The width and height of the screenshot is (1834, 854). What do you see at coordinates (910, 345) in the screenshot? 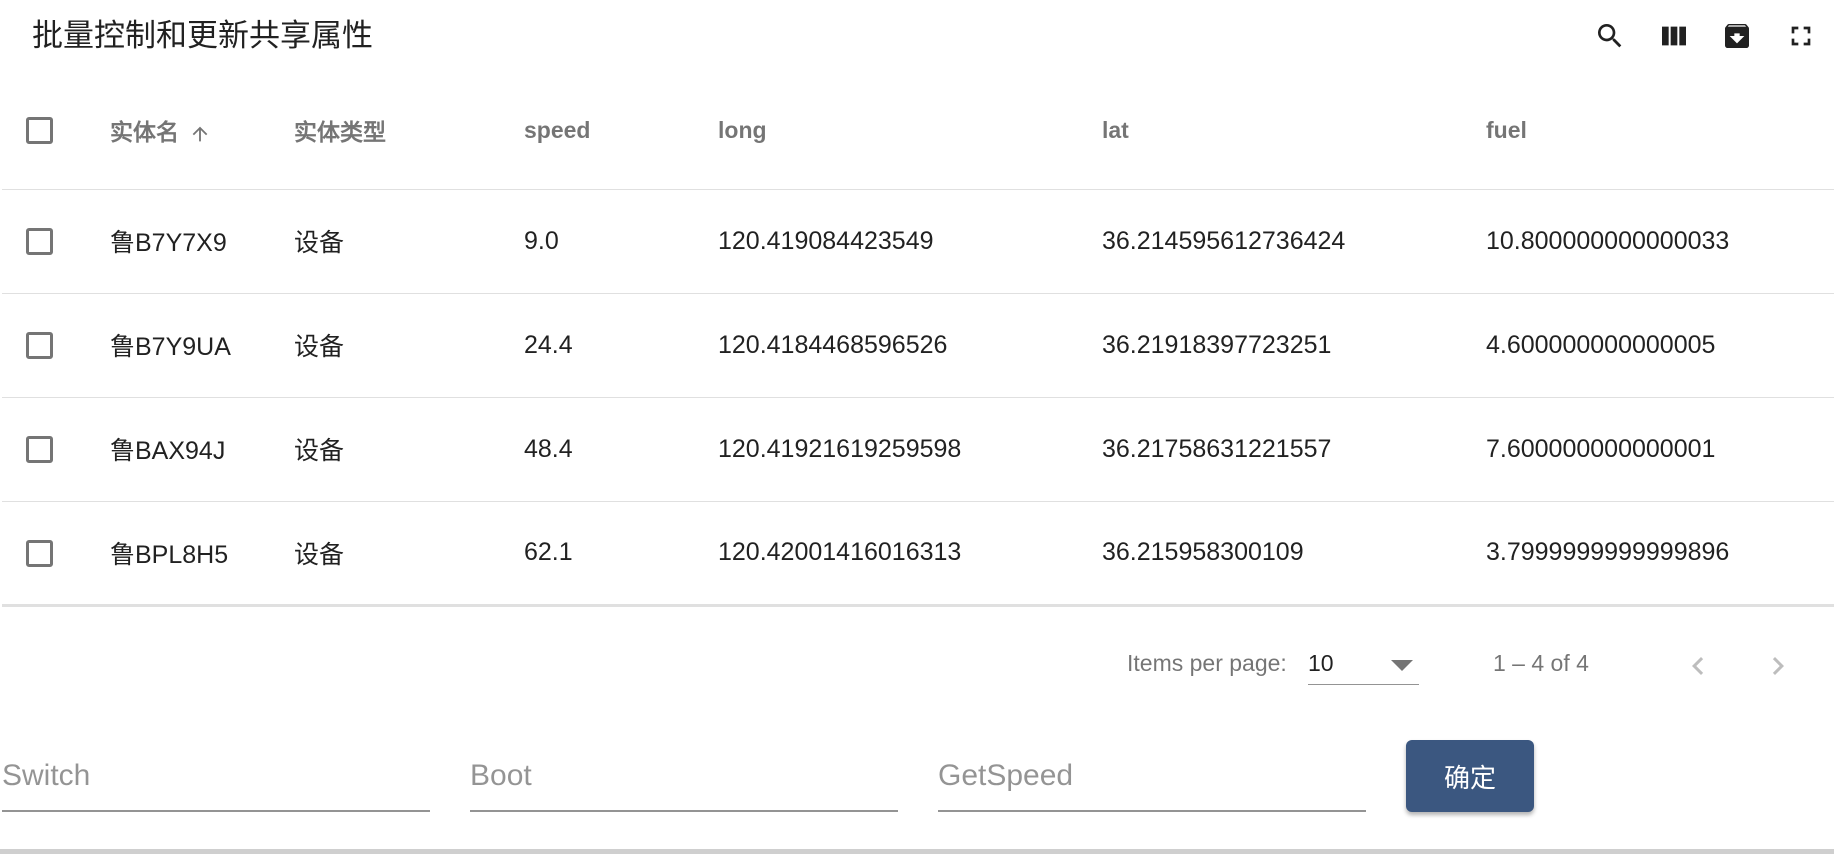
I see `cell-long: 120.4184468596526` at bounding box center [910, 345].